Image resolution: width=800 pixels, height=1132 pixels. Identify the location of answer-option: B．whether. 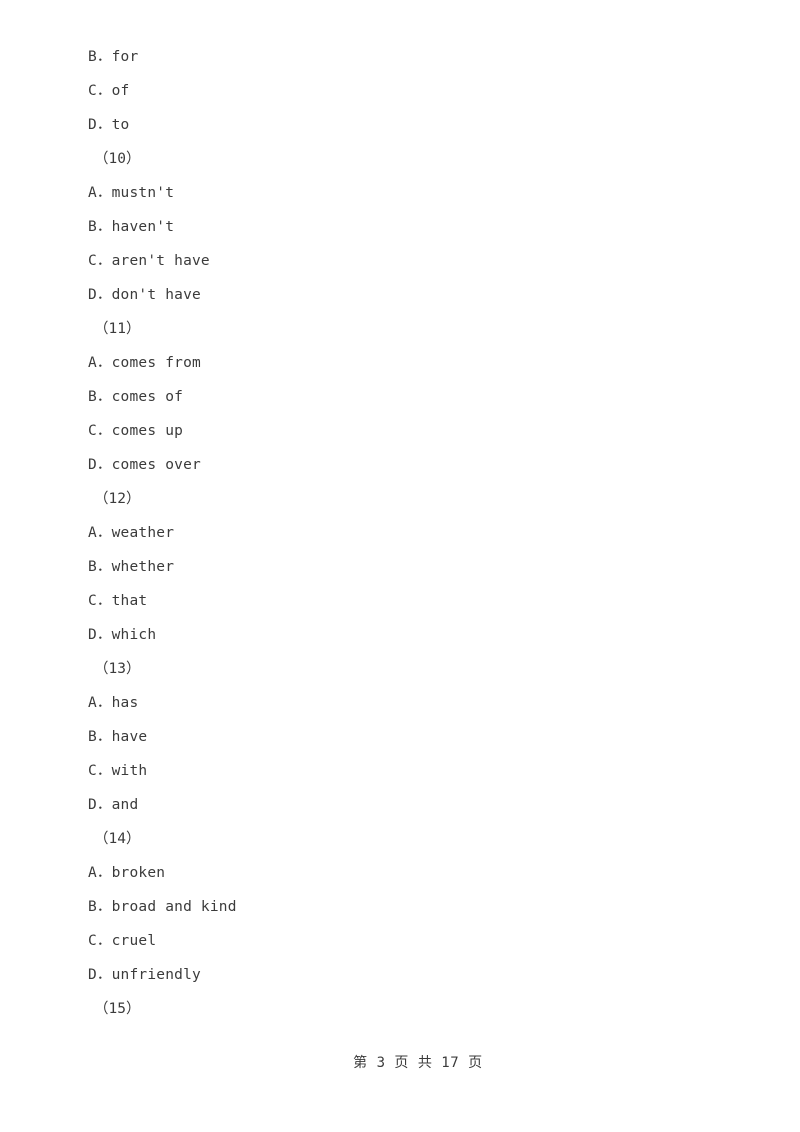
(131, 567).